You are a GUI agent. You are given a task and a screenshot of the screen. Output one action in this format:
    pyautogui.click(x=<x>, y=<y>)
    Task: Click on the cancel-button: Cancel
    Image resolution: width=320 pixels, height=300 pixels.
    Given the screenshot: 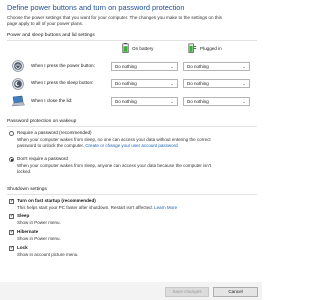 What is the action you would take?
    pyautogui.click(x=235, y=292)
    